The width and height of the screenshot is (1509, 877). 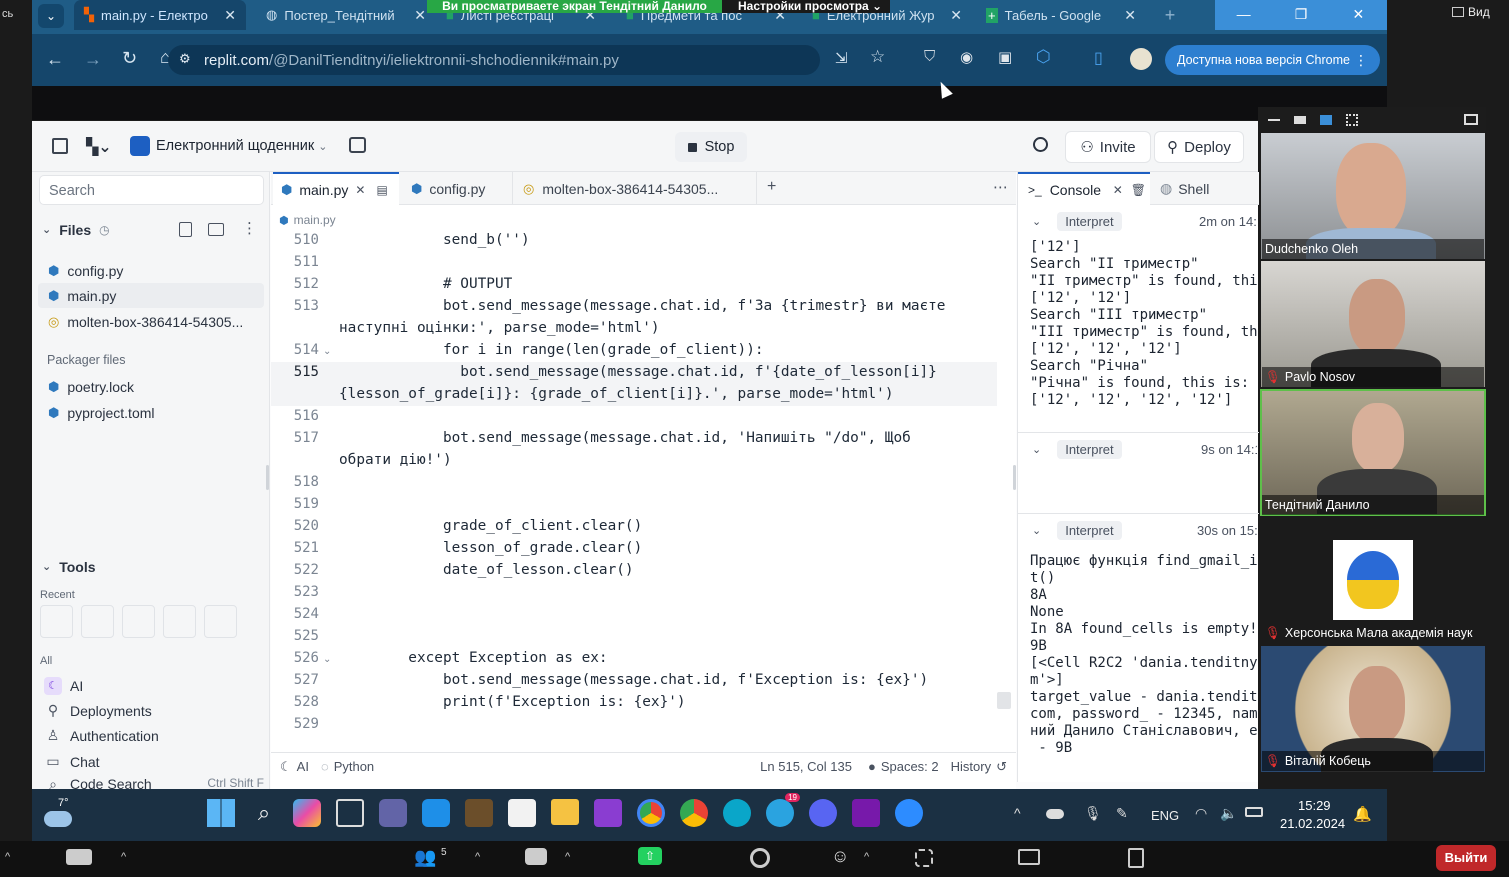 I want to click on store-icon, so click(x=522, y=813).